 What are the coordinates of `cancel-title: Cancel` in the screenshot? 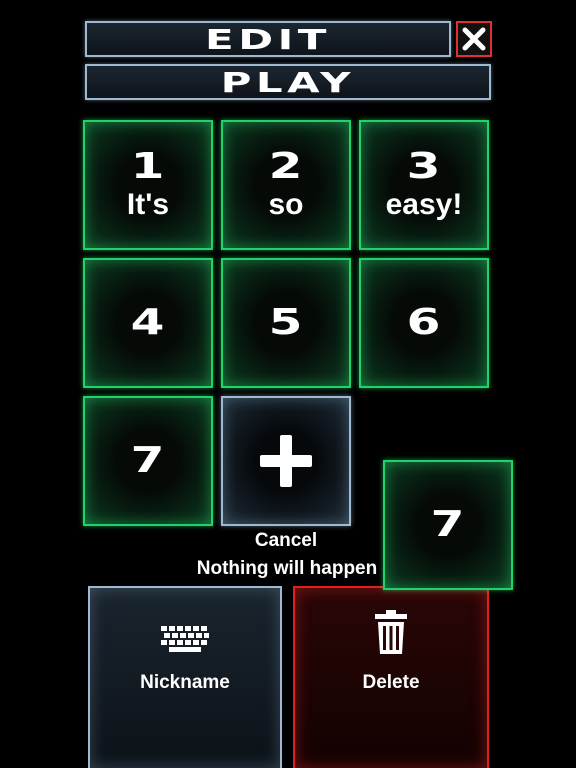 It's located at (286, 540).